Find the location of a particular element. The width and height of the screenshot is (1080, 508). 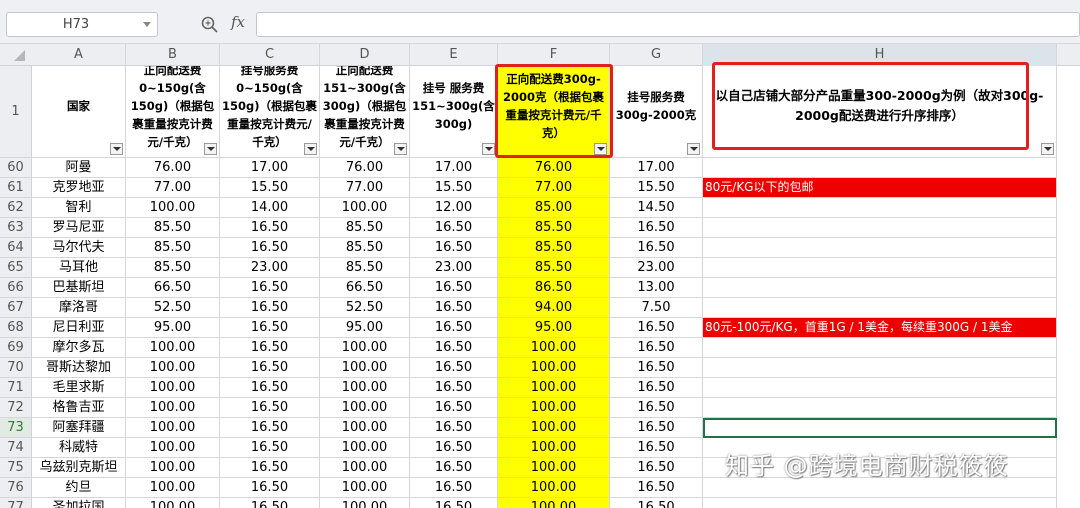

cell-dist-300-2000: 76.00 is located at coordinates (554, 168).